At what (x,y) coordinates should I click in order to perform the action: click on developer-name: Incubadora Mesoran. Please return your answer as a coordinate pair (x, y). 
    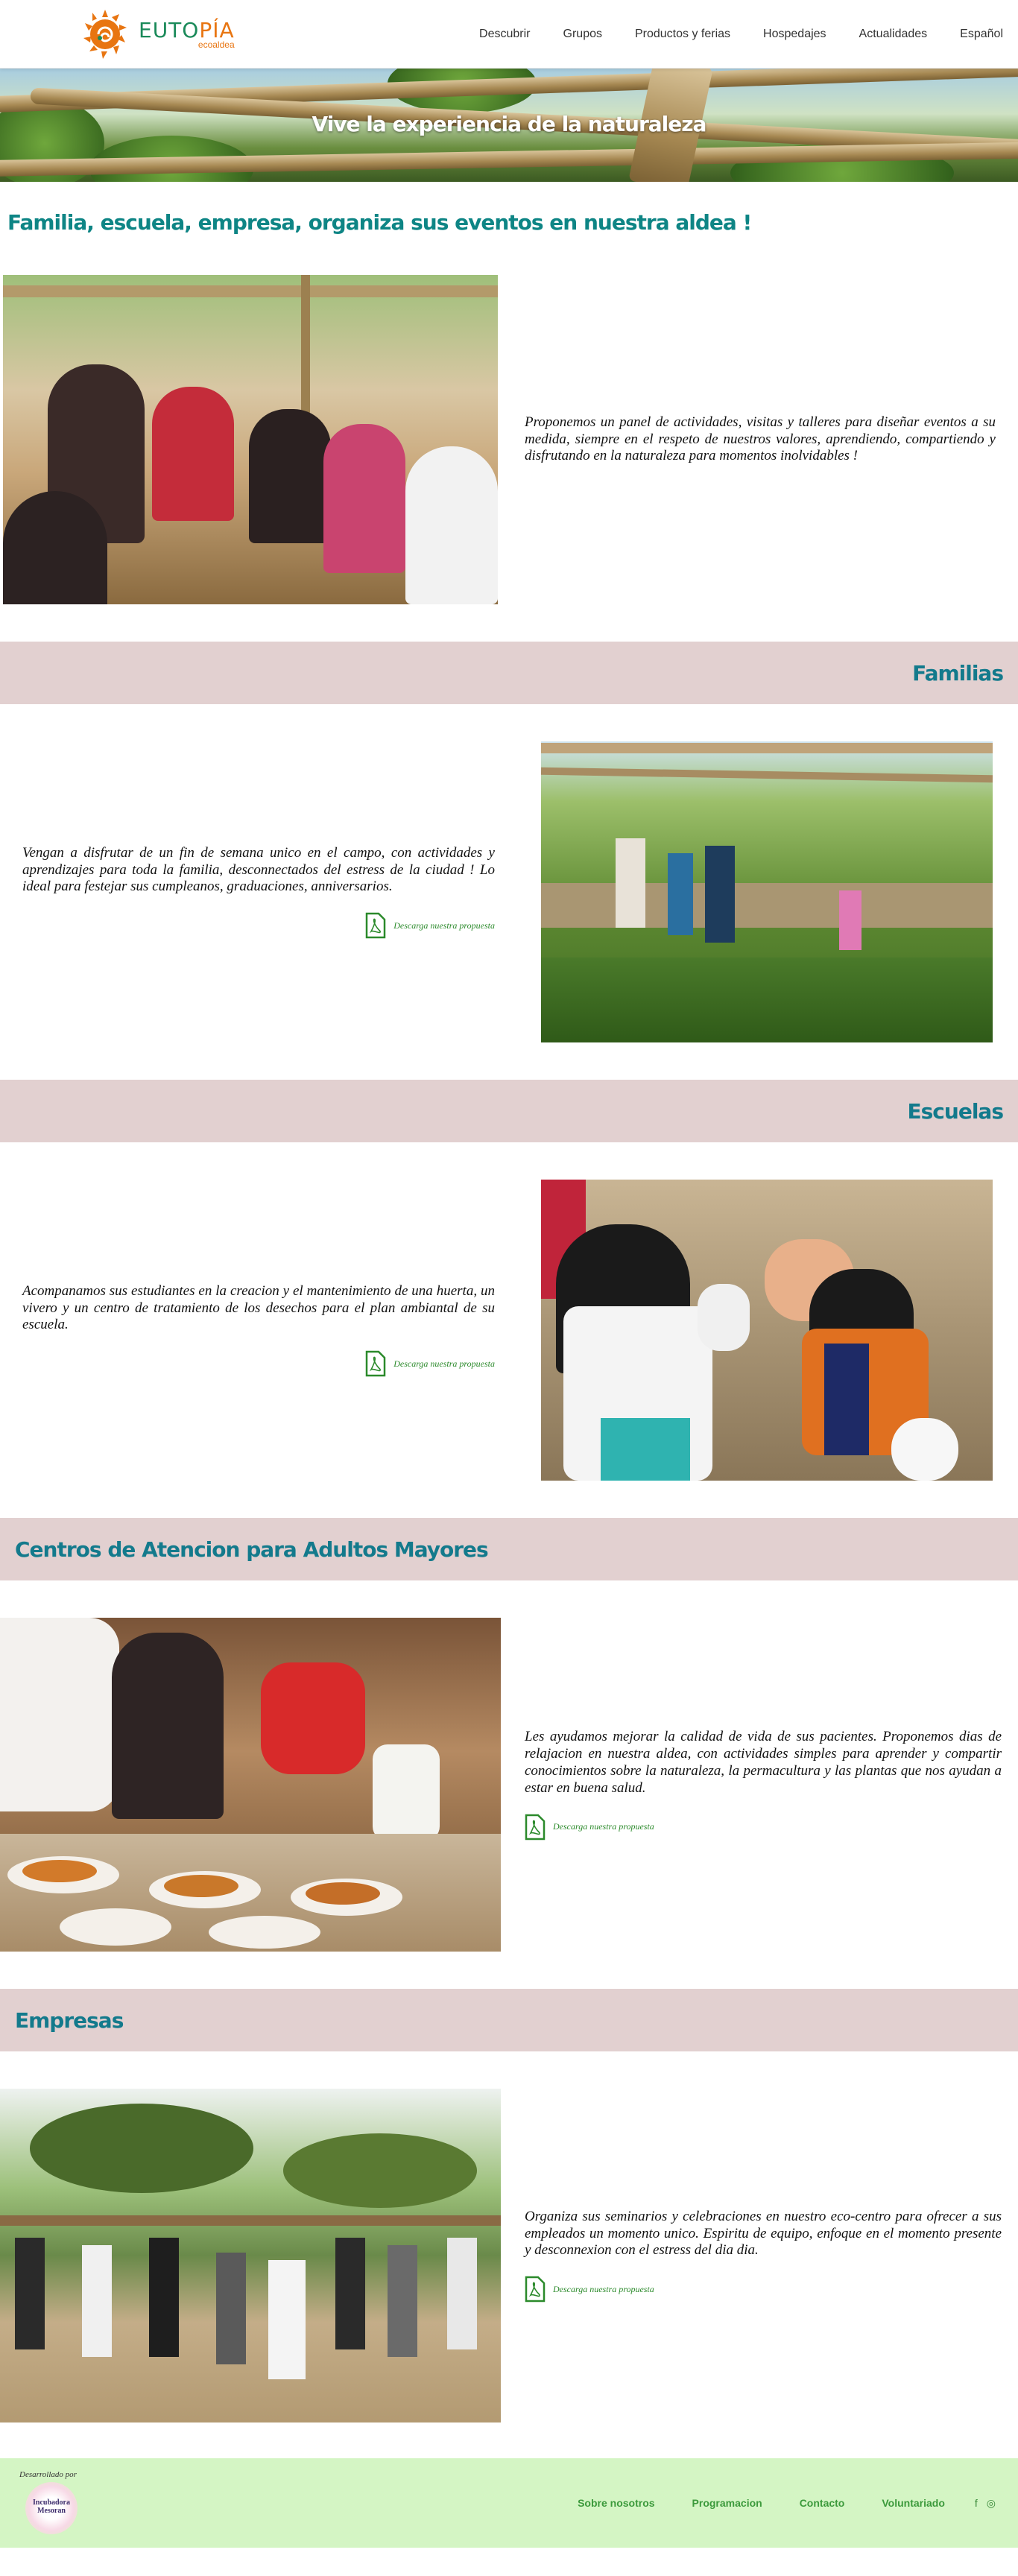
    Looking at the image, I should click on (51, 2507).